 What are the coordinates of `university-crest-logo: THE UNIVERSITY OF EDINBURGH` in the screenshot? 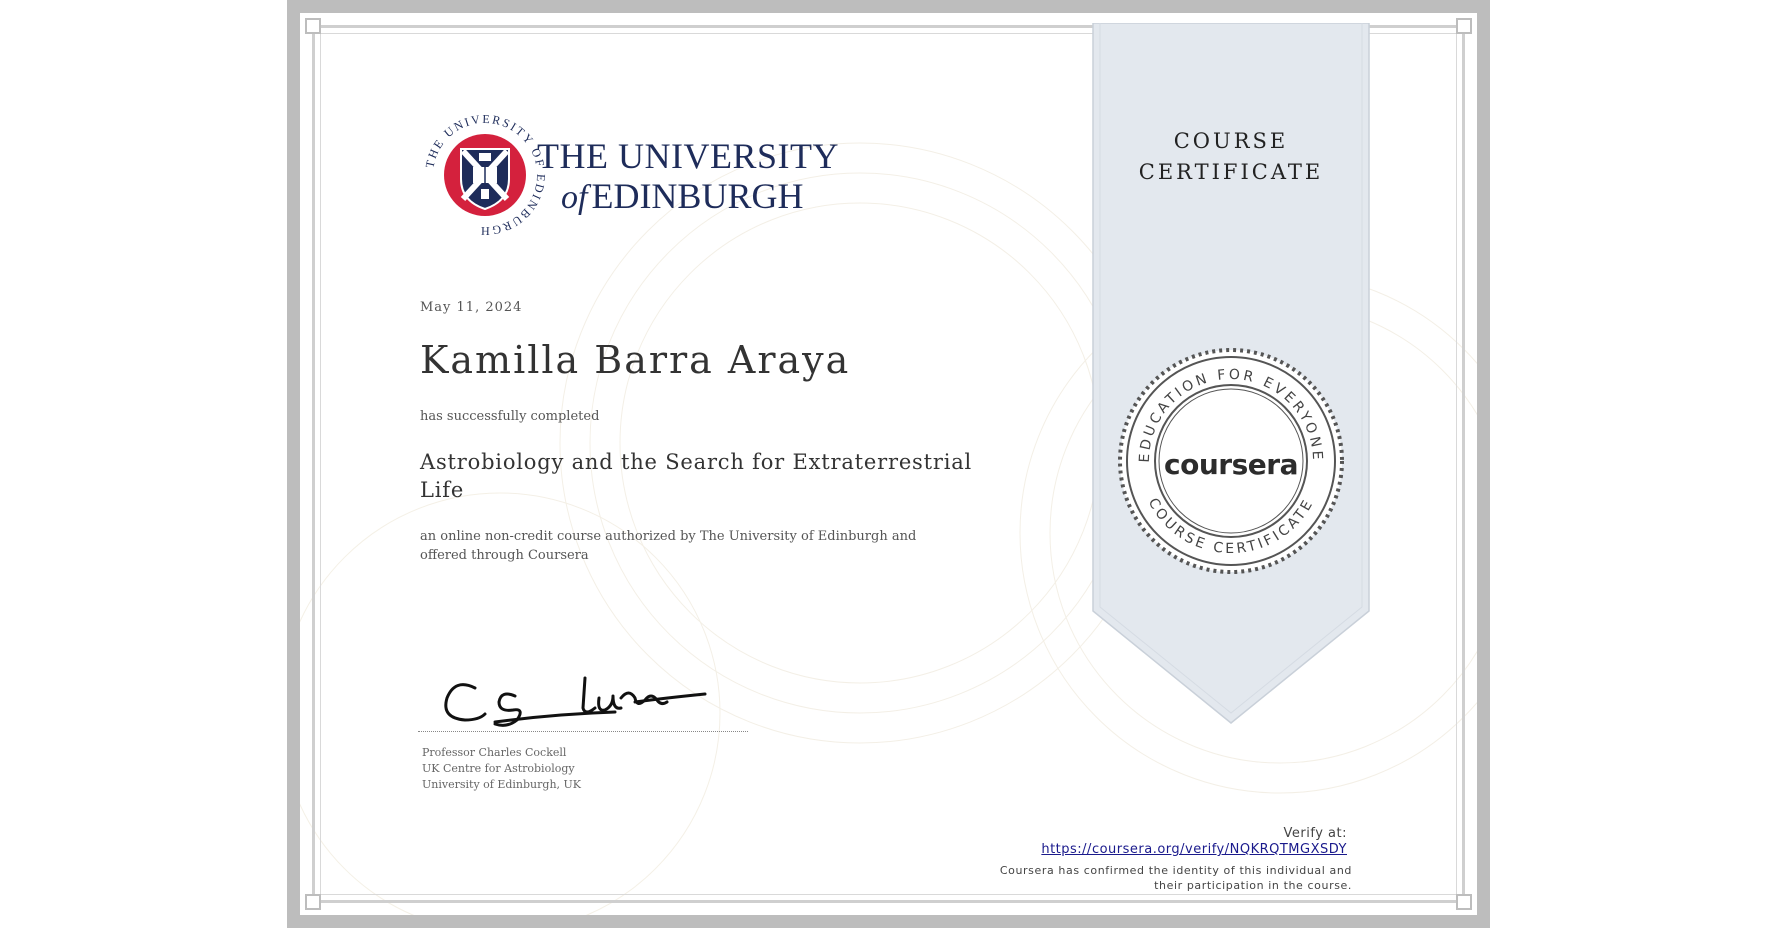 It's located at (484, 175).